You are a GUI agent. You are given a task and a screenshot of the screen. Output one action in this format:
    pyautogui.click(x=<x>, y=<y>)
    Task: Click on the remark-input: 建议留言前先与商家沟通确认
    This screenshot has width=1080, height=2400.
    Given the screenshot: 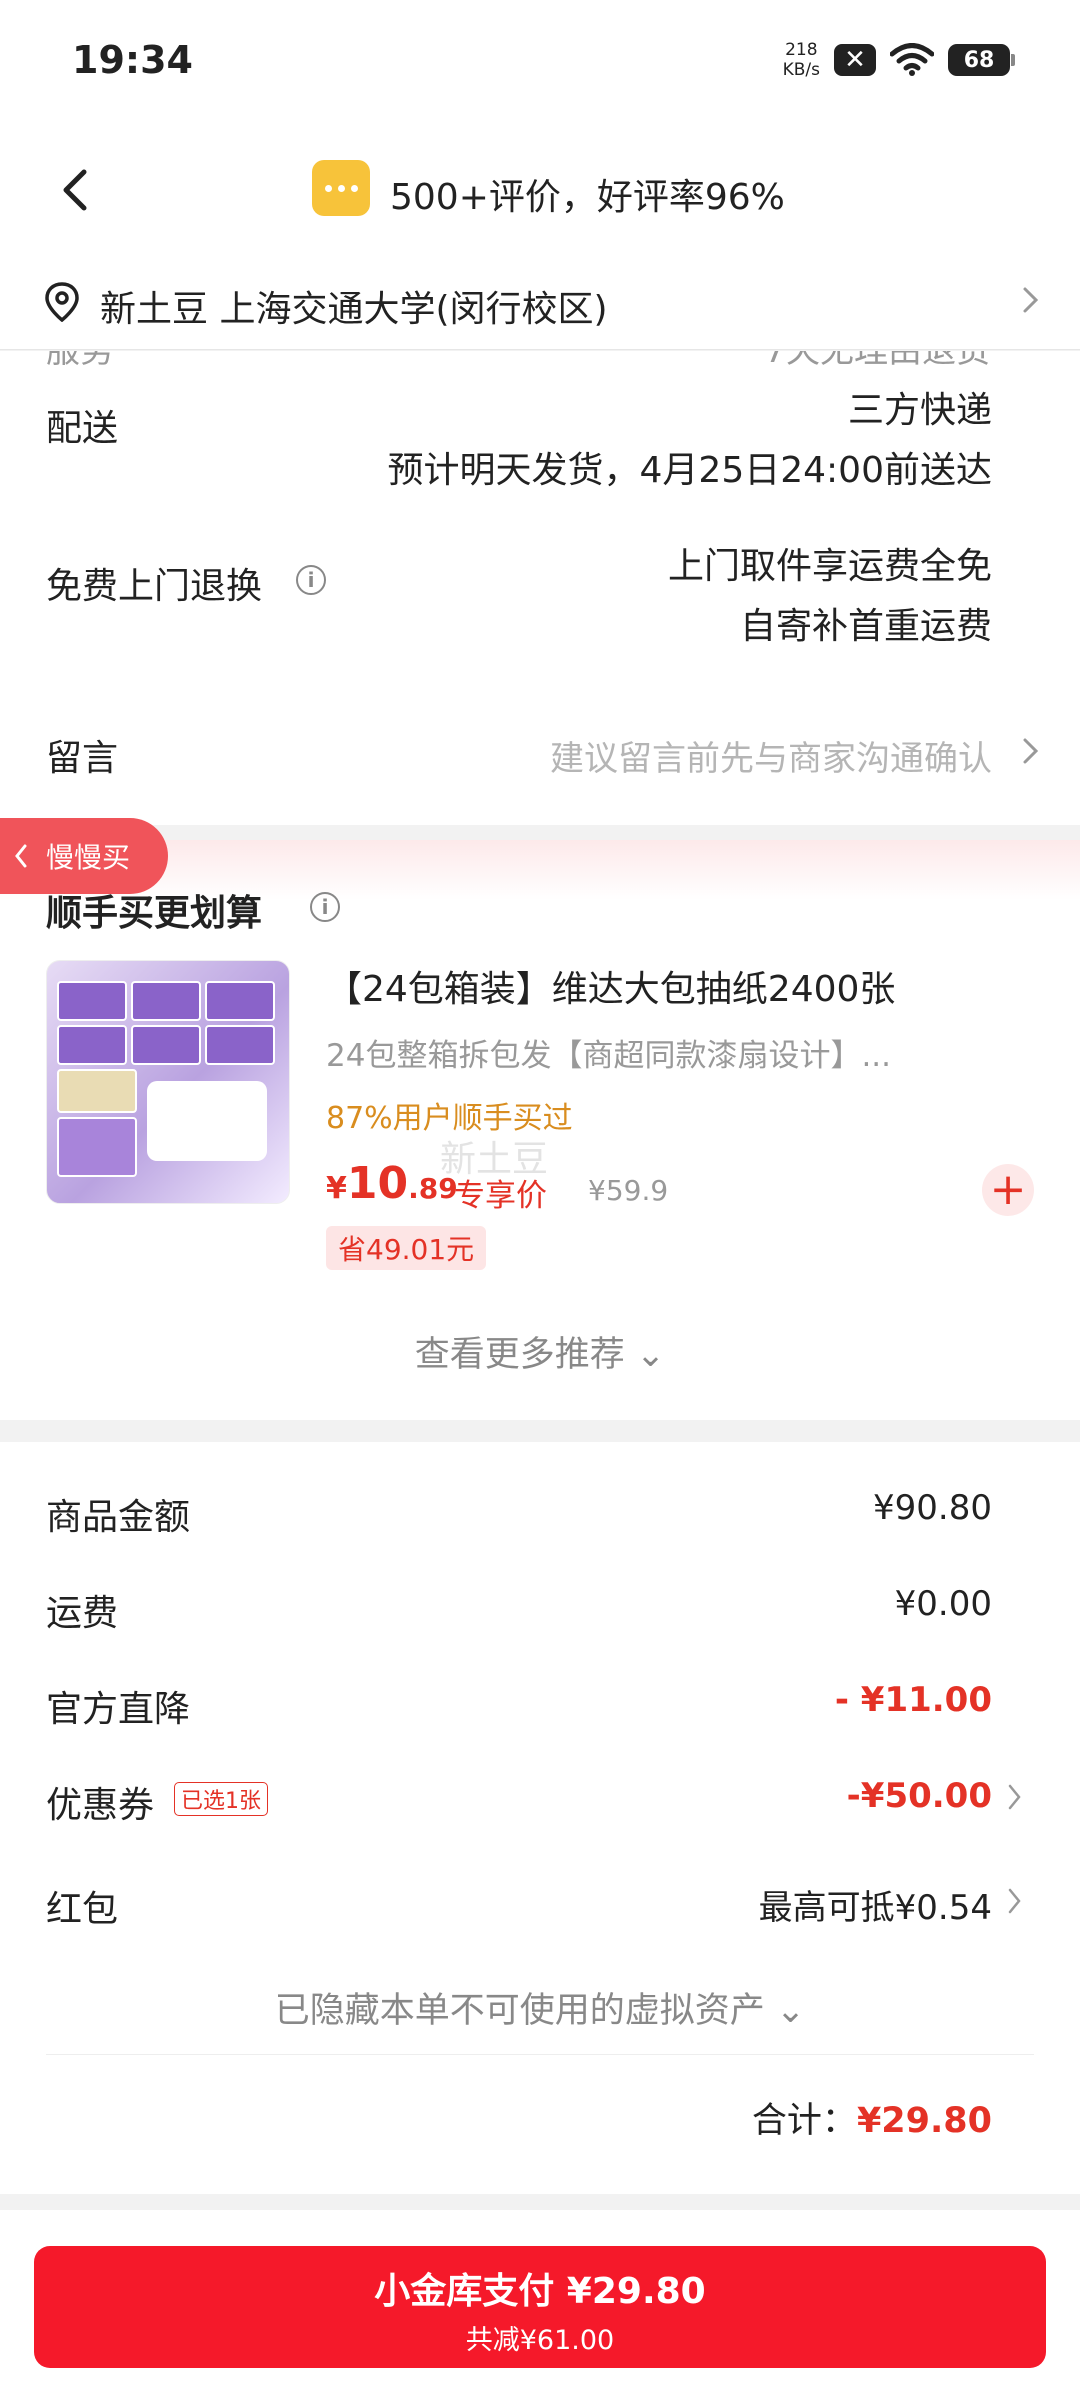 What is the action you would take?
    pyautogui.click(x=771, y=755)
    